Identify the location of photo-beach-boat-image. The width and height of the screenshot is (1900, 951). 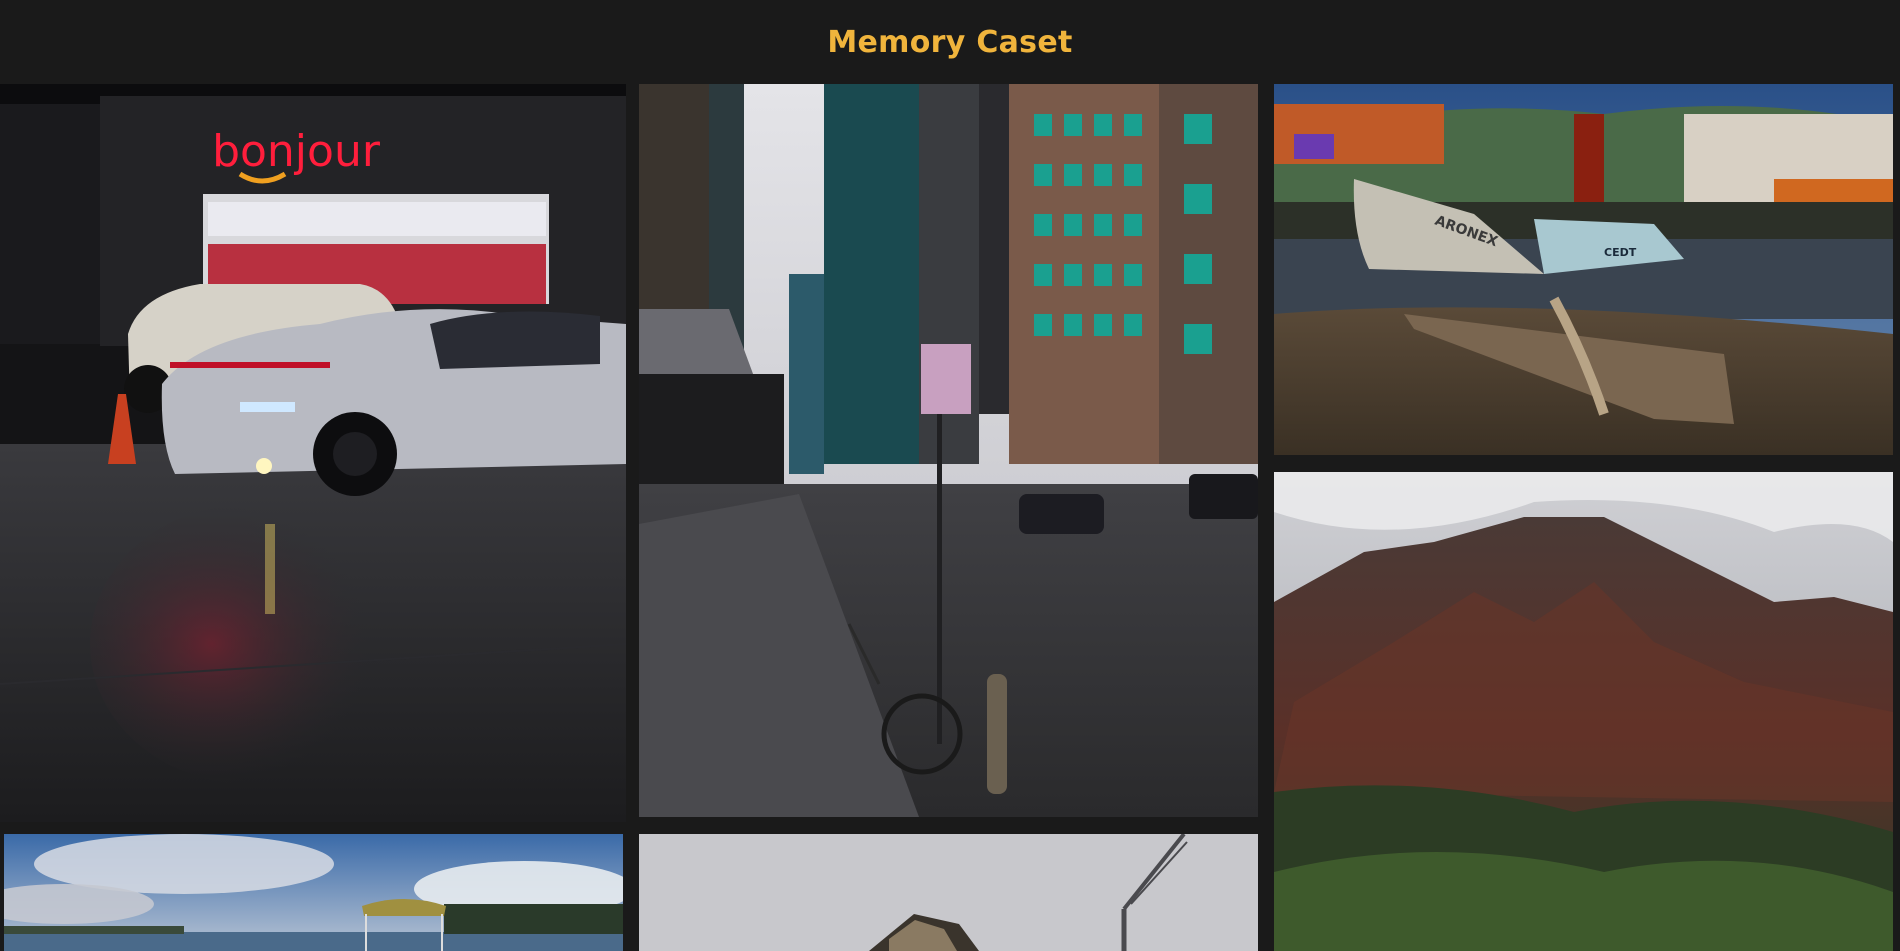
(313, 892).